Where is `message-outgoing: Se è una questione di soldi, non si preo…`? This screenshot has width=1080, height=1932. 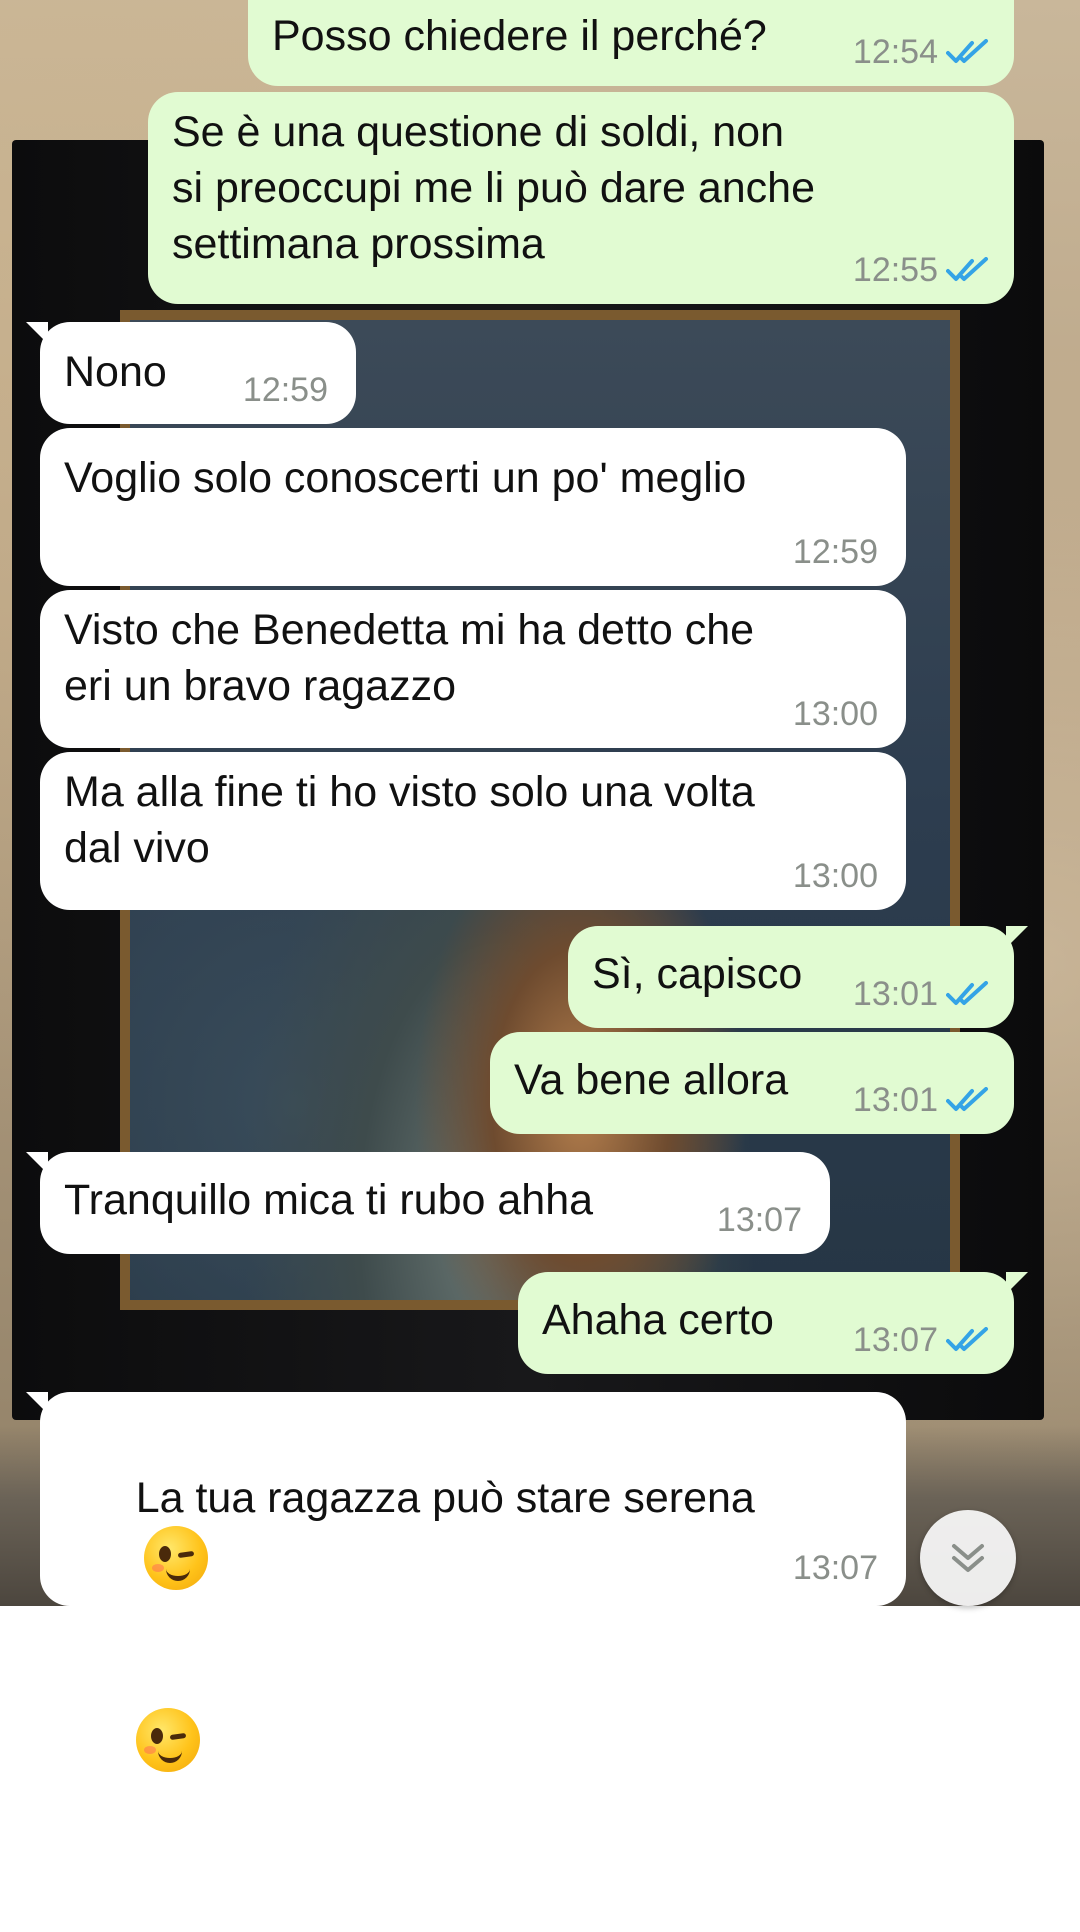
message-outgoing: Se è una questione di soldi, non si preo… is located at coordinates (581, 198).